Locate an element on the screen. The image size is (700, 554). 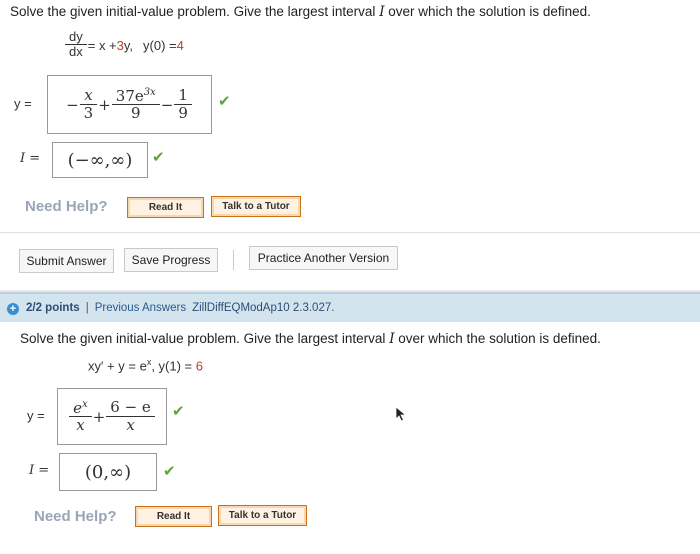
interval-answer-box: (0,∞) is located at coordinates (108, 472).